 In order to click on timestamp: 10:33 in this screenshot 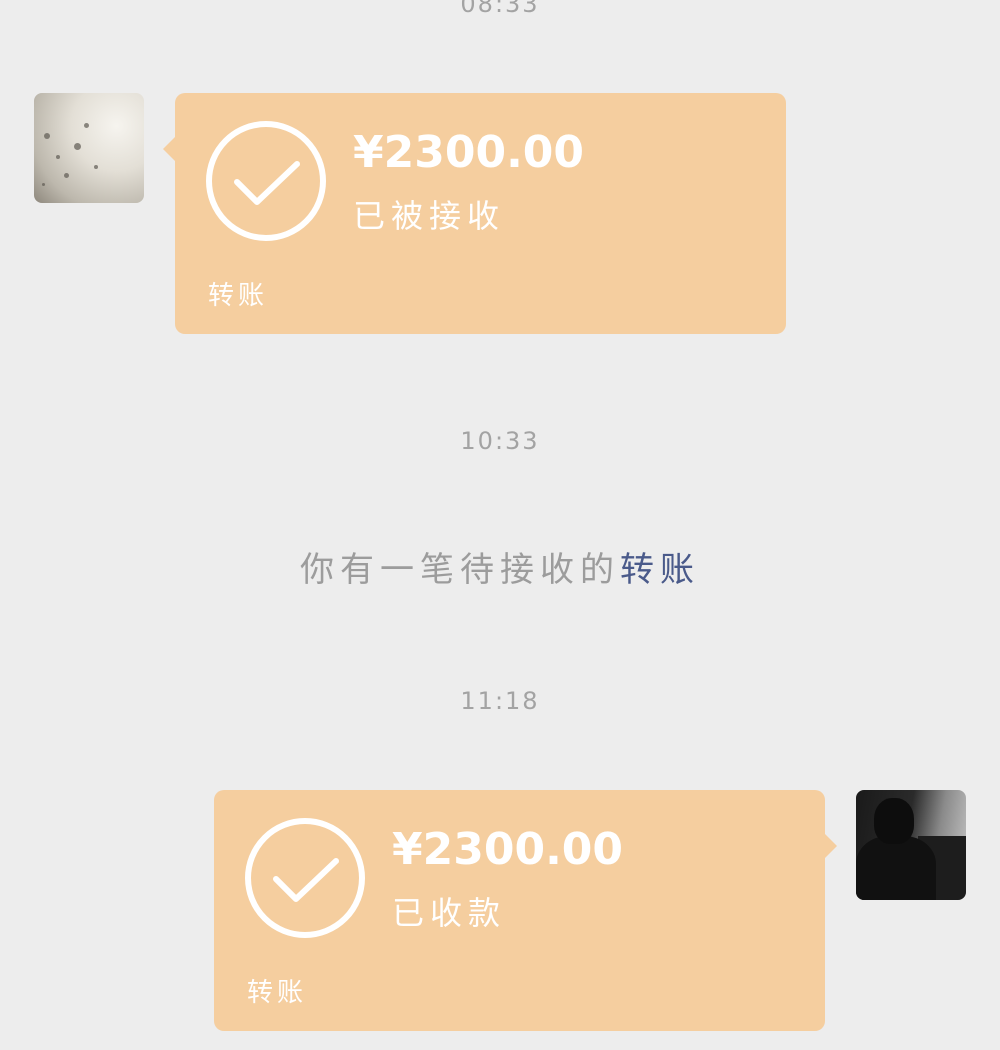, I will do `click(500, 441)`.